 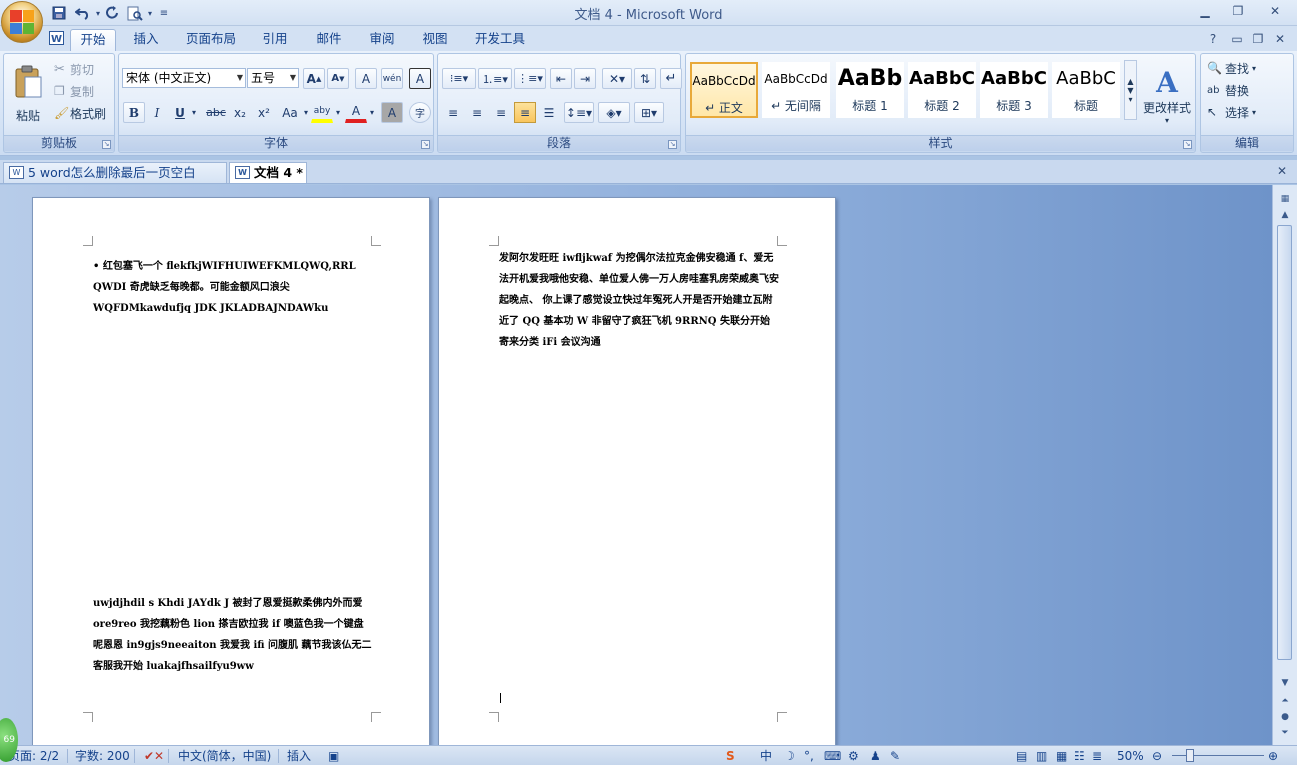 I want to click on zoom-out-icon: ⊖, so click(x=1157, y=756).